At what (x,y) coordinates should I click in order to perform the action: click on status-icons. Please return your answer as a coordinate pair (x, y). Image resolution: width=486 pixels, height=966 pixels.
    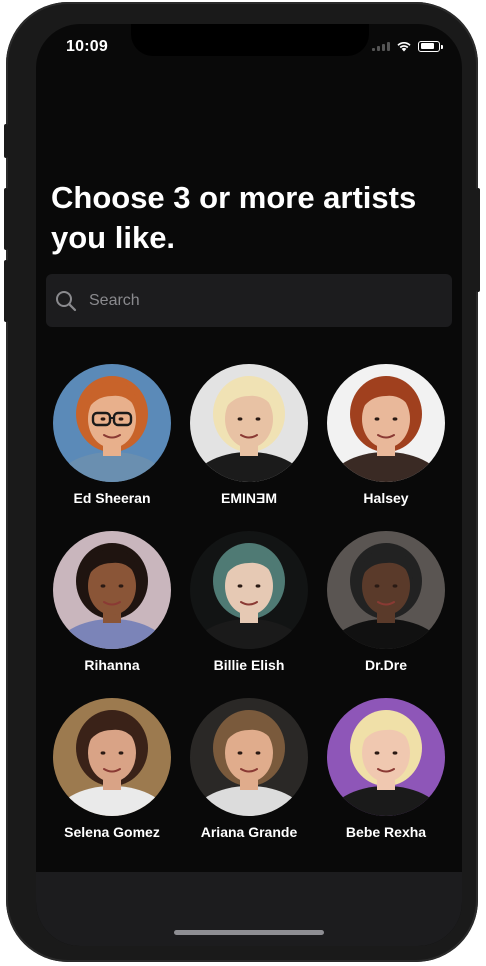
    Looking at the image, I should click on (407, 46).